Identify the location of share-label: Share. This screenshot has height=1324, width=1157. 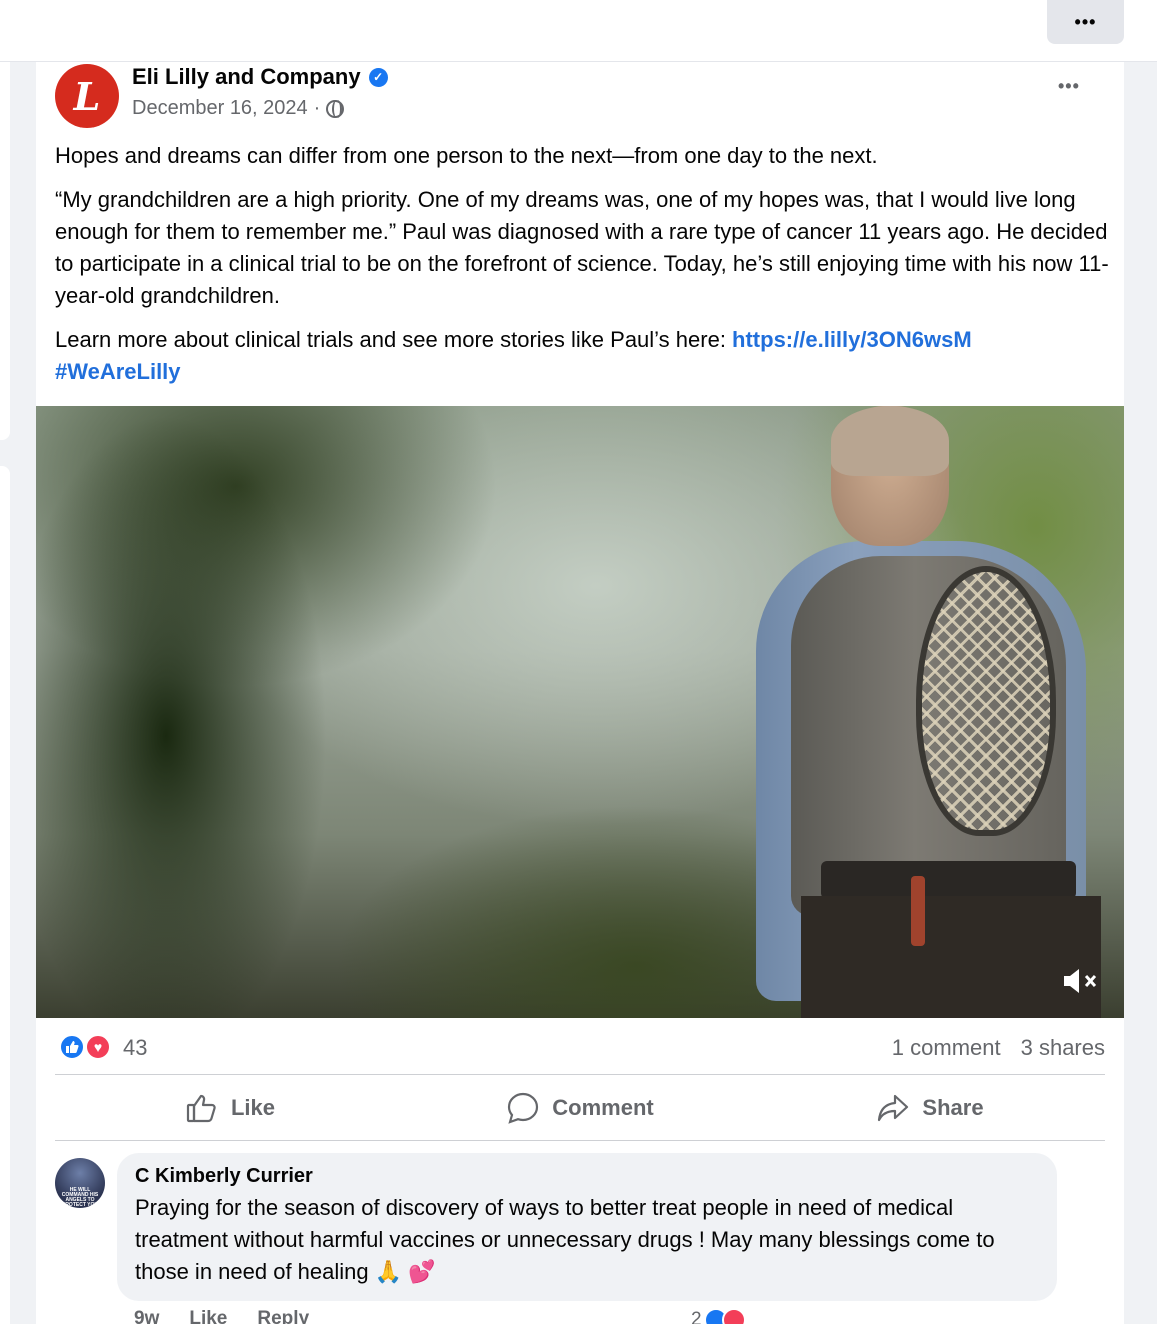
(953, 1107).